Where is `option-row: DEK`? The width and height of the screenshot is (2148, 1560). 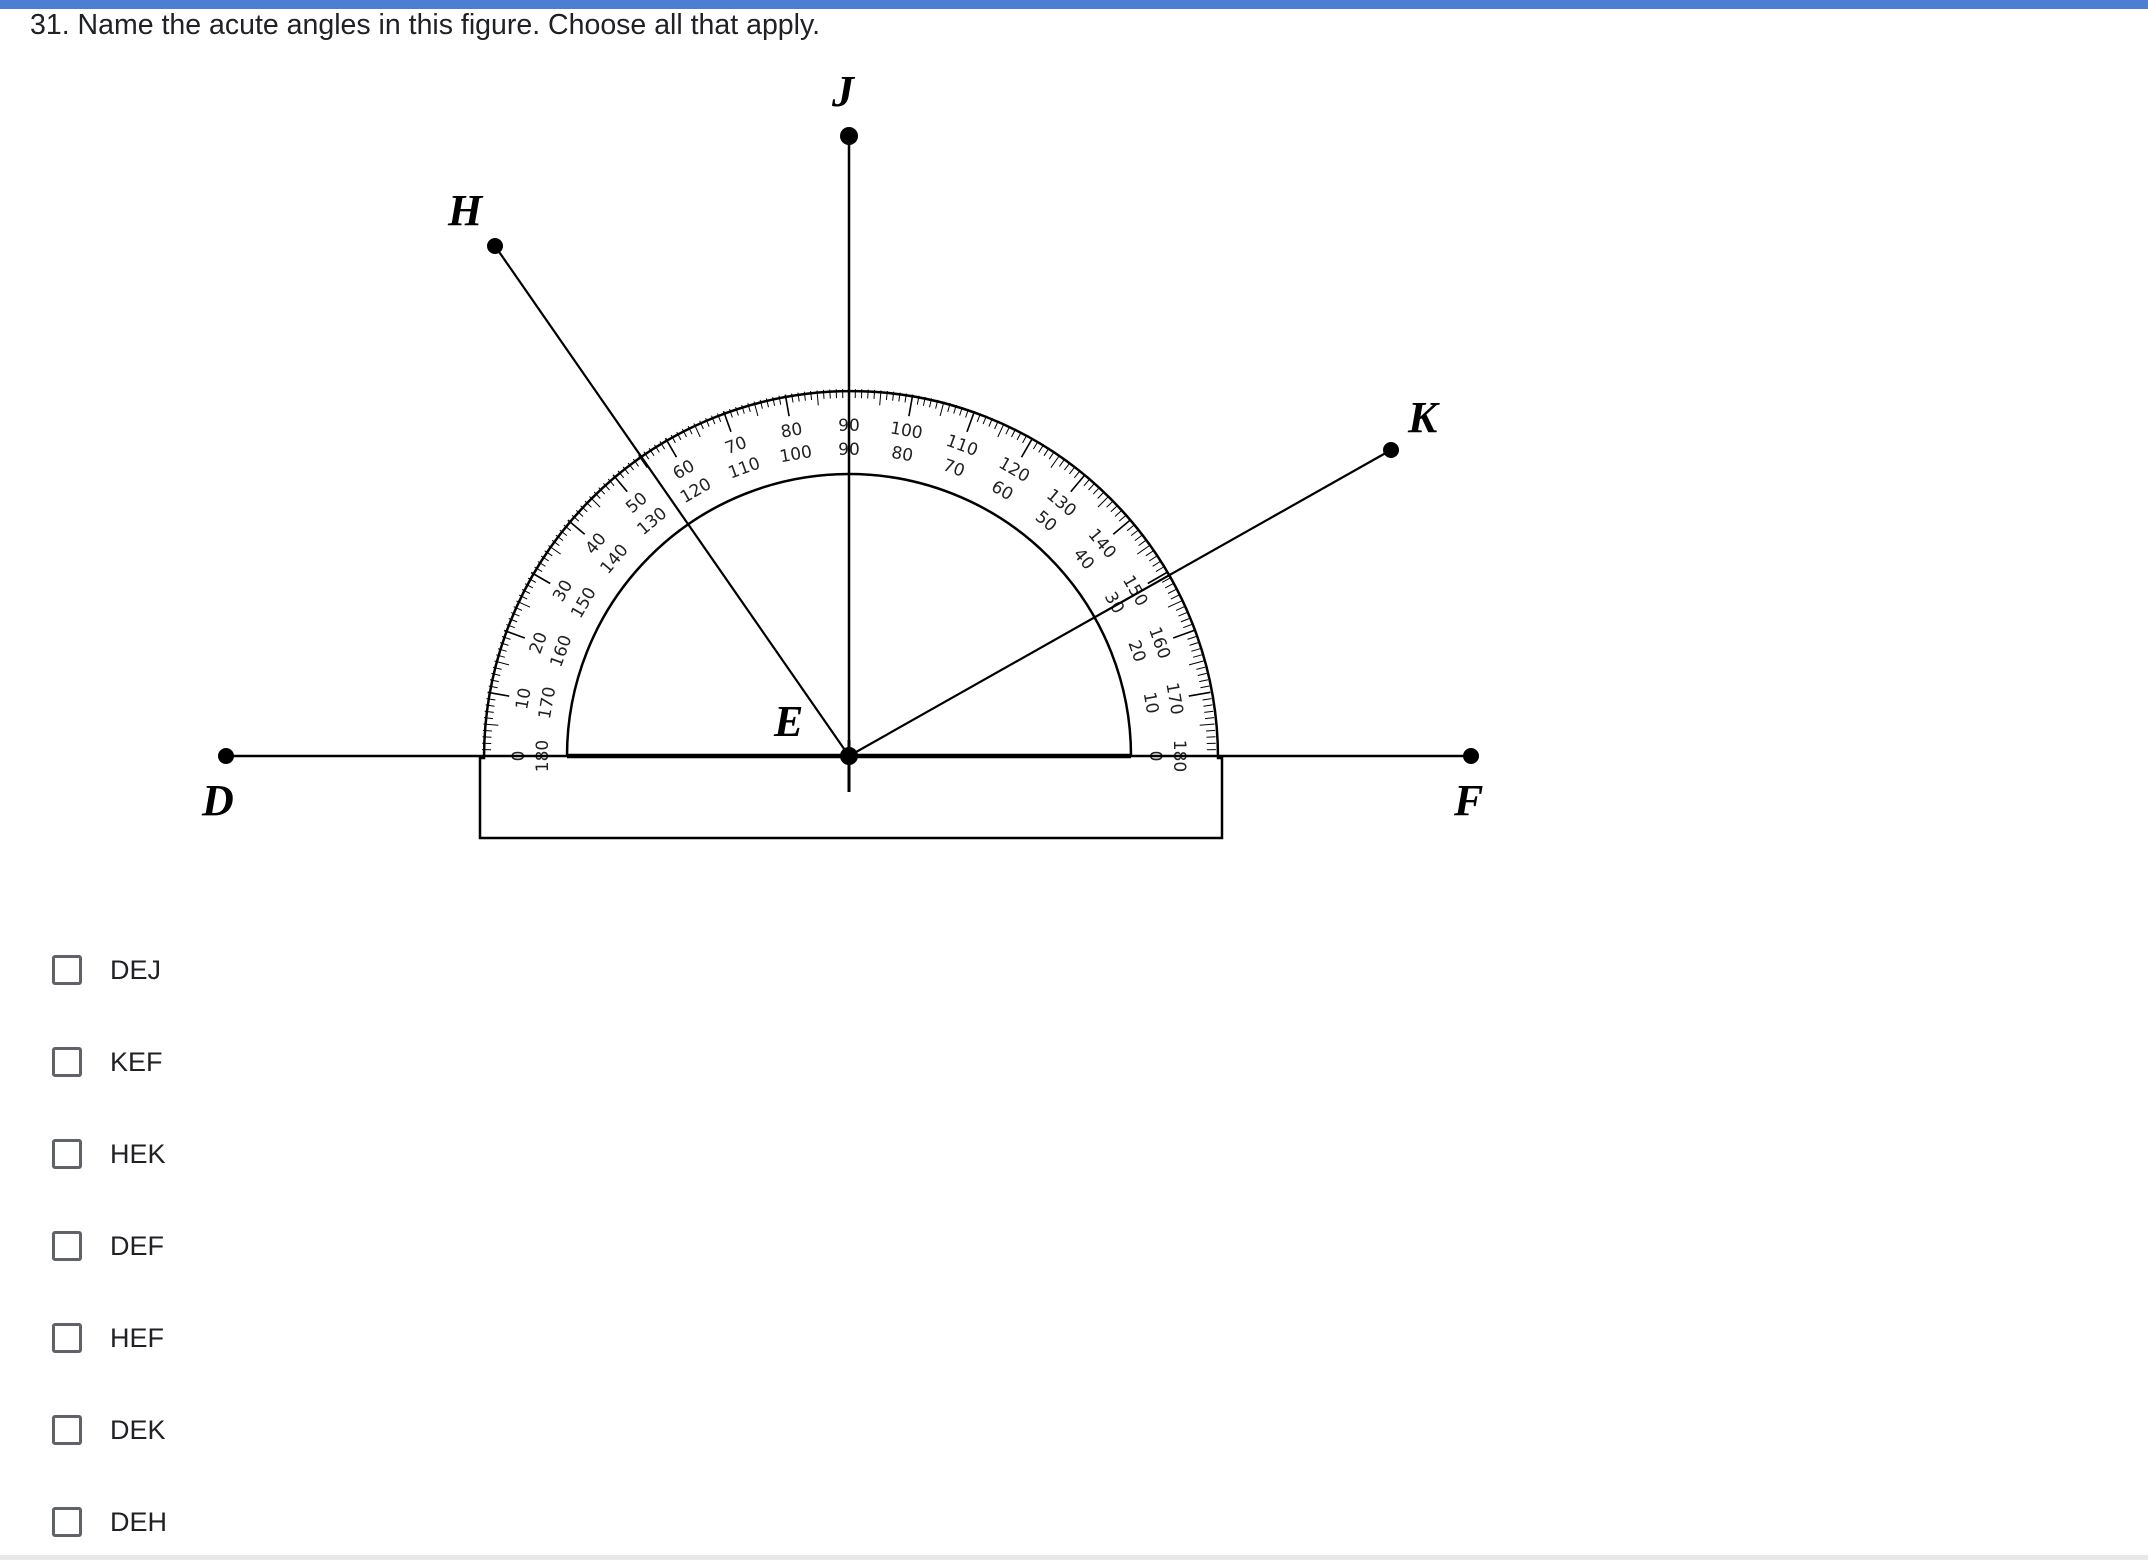 option-row: DEK is located at coordinates (252, 1430).